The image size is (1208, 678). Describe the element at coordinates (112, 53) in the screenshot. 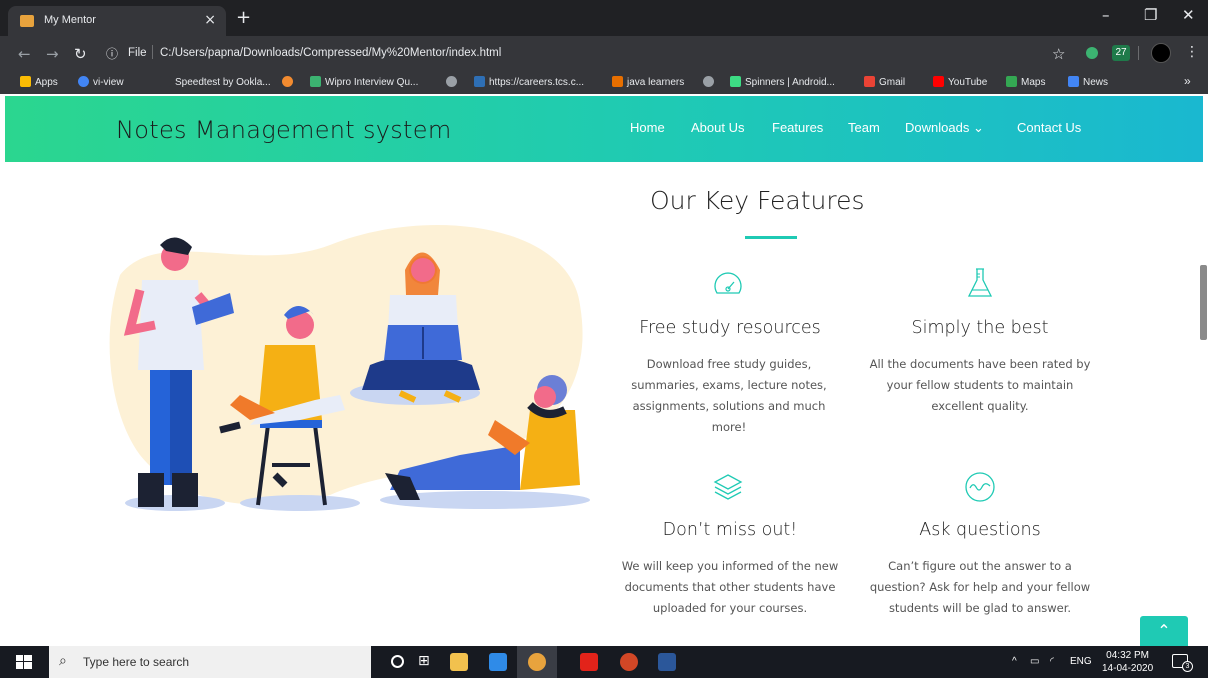

I see `site-info-icon: ⓘ` at that location.